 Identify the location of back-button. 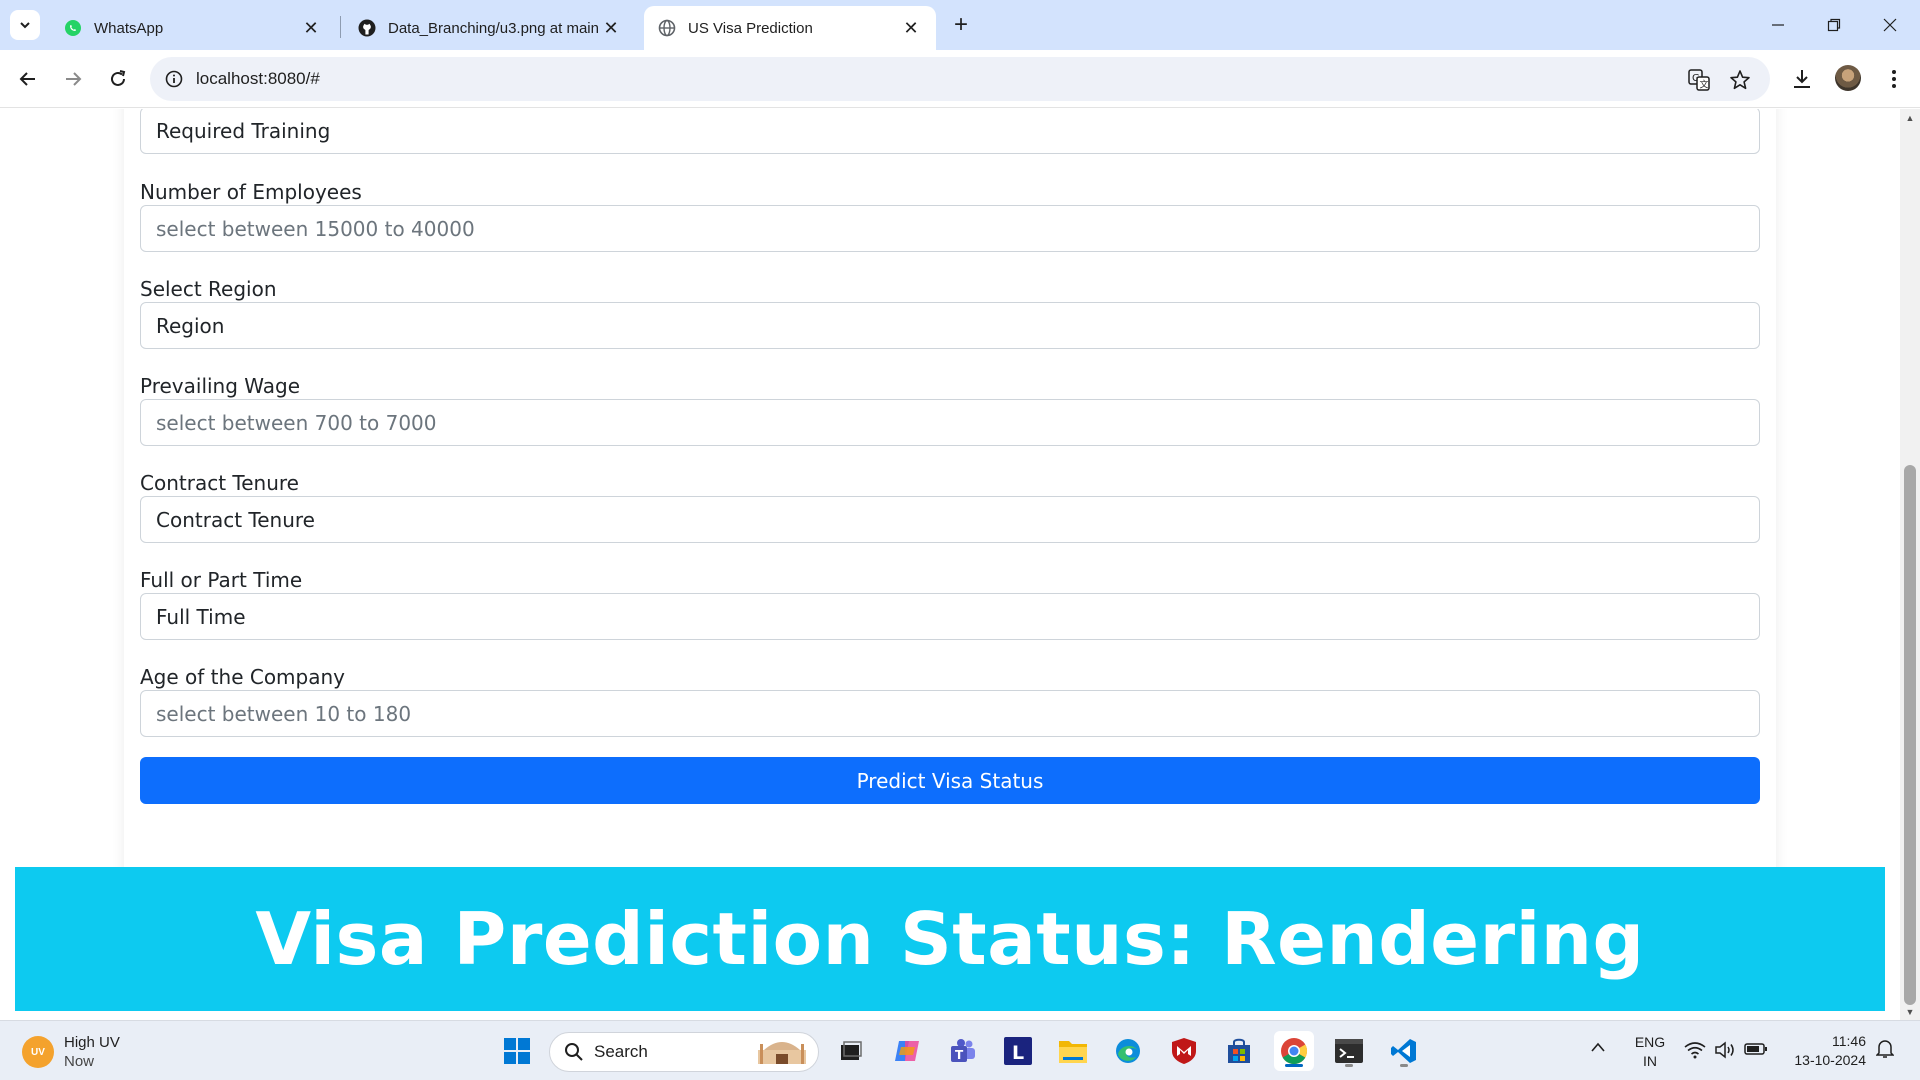
(28, 79).